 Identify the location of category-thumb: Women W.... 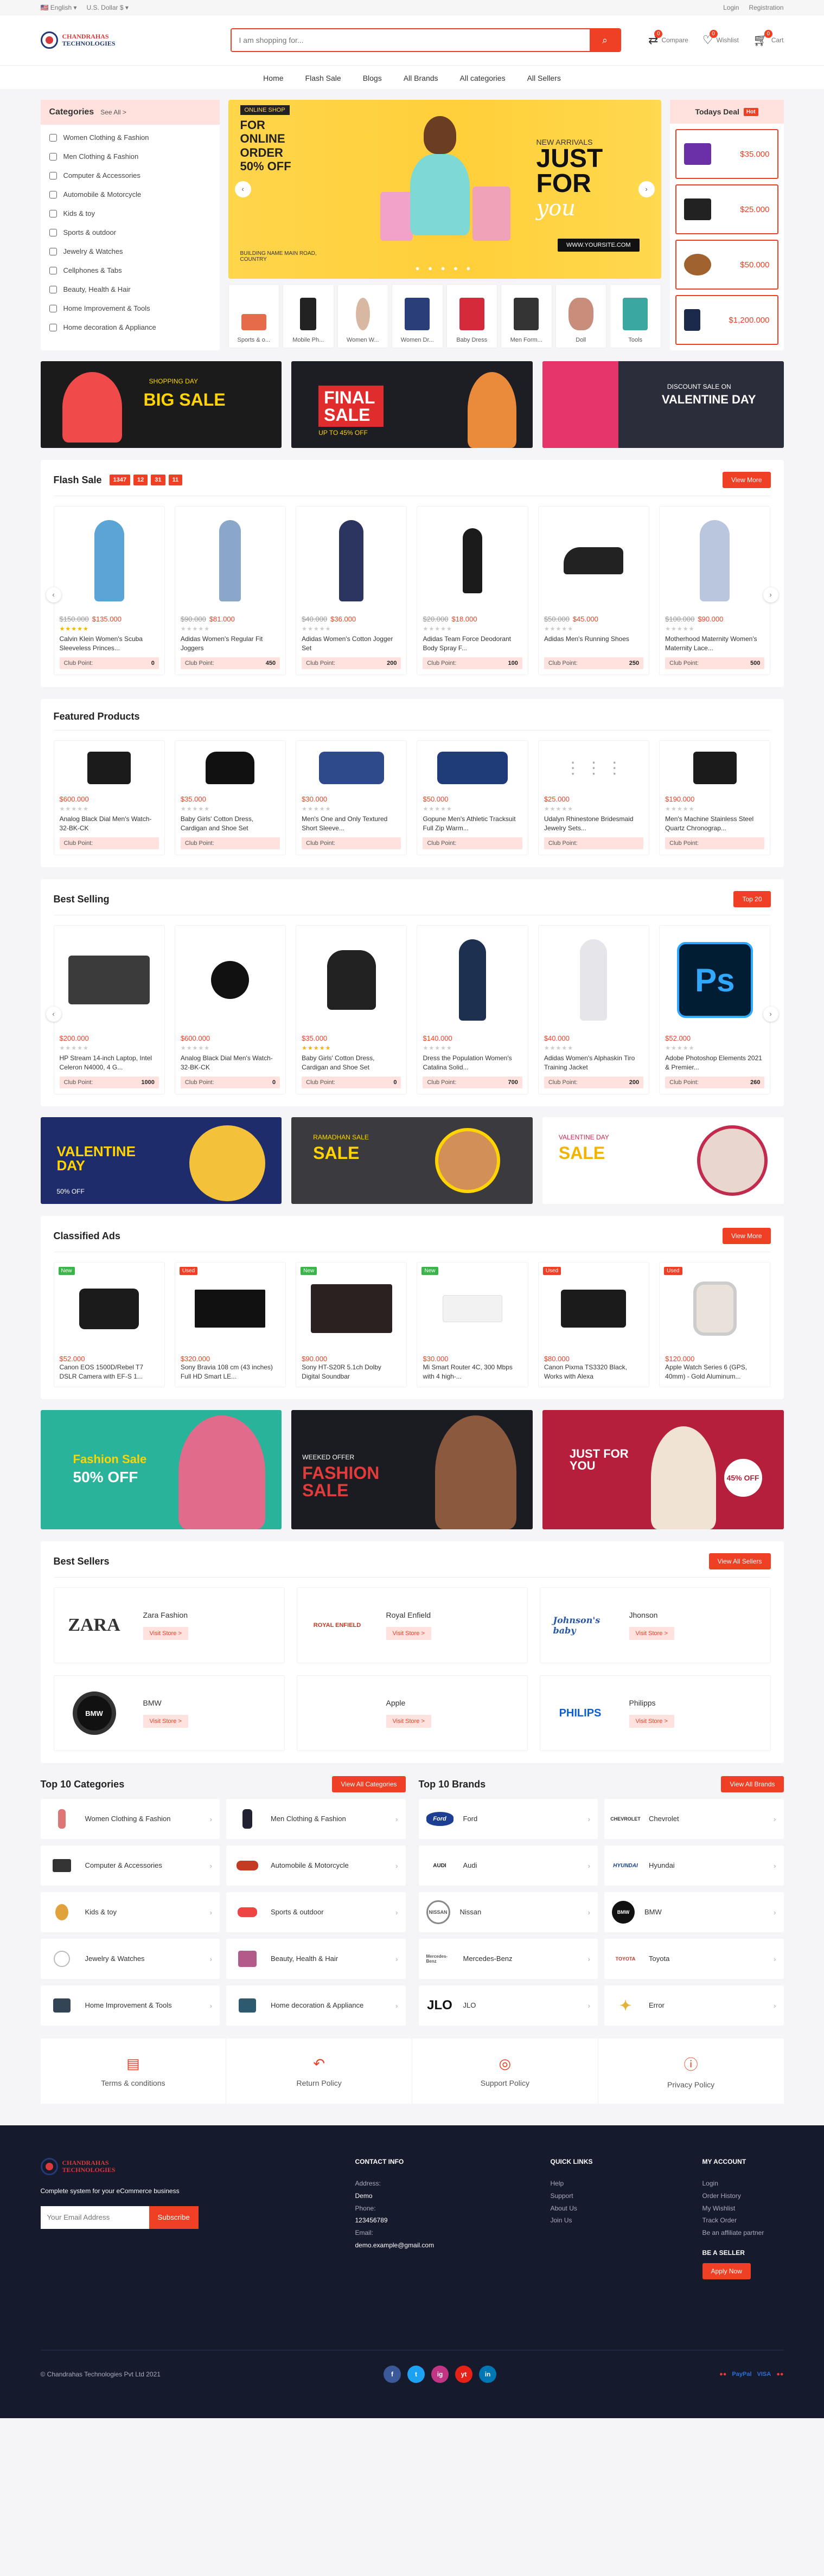
(362, 316).